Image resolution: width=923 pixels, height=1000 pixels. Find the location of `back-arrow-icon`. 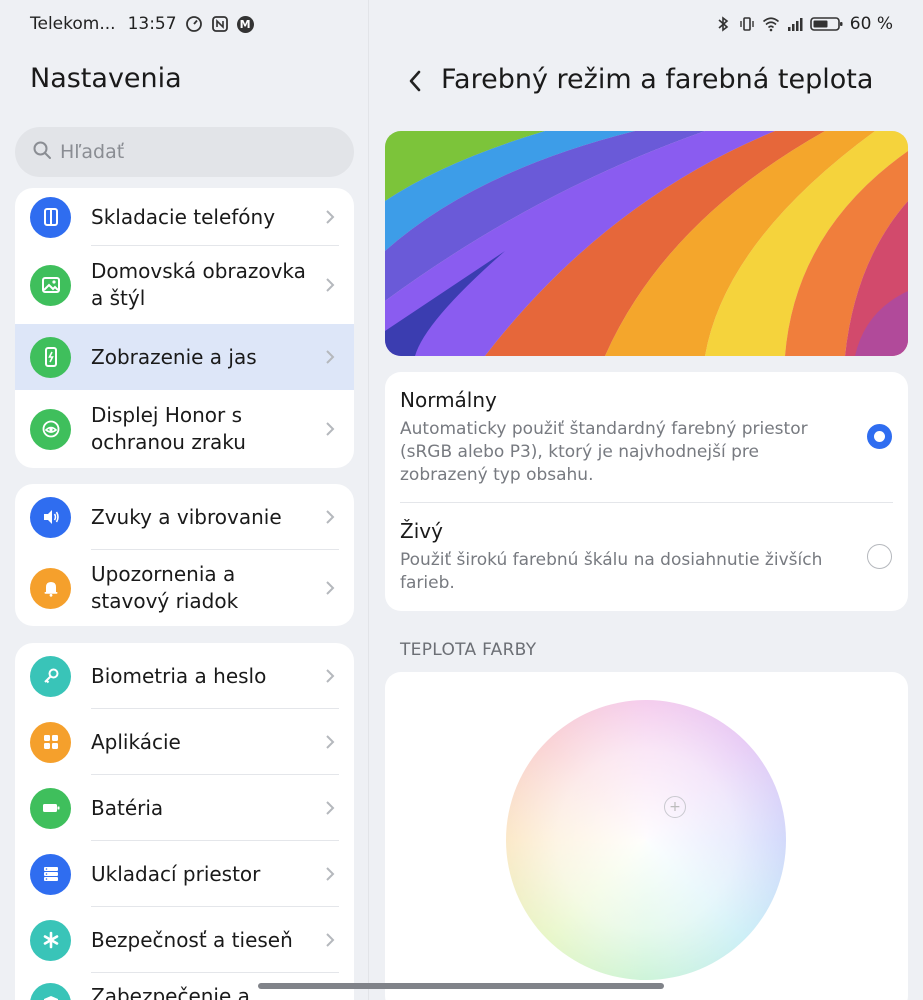

back-arrow-icon is located at coordinates (415, 81).